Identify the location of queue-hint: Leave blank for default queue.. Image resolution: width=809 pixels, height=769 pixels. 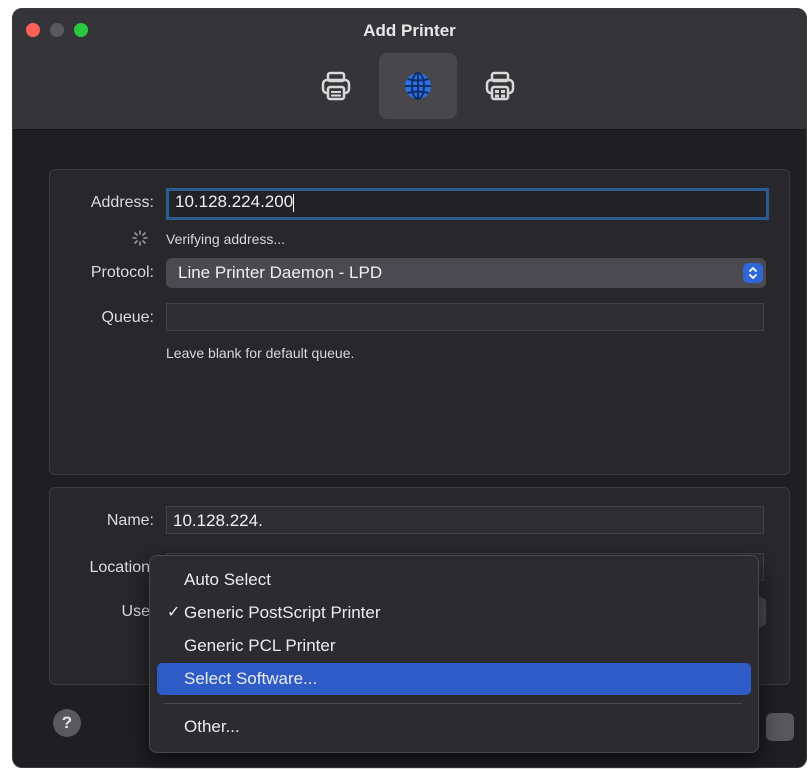
(260, 353).